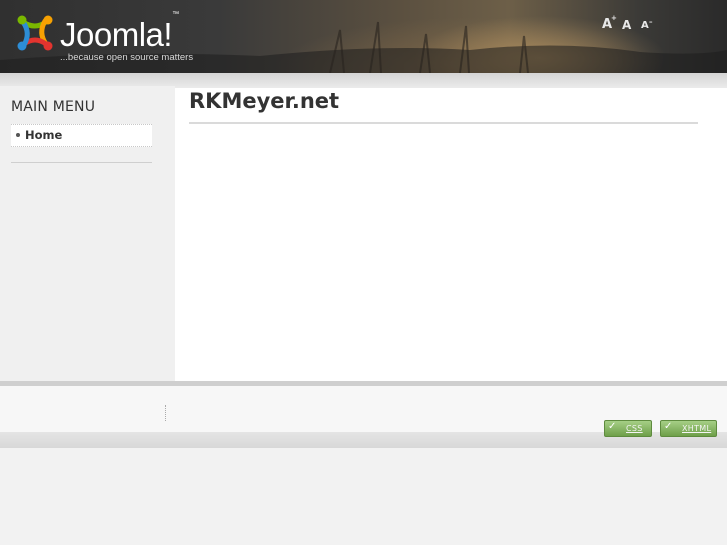  Describe the element at coordinates (35, 33) in the screenshot. I see `joomla-logo-icon` at that location.